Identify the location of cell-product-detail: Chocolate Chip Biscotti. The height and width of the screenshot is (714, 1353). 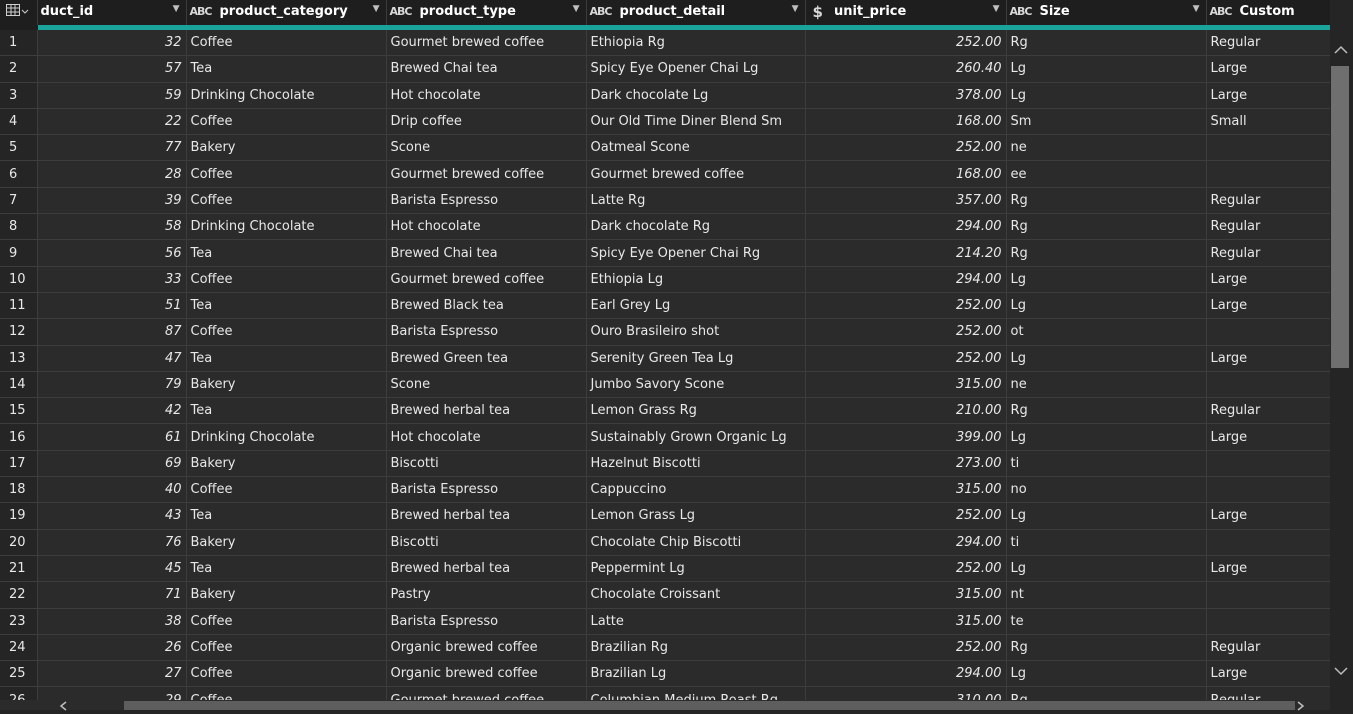
(696, 542).